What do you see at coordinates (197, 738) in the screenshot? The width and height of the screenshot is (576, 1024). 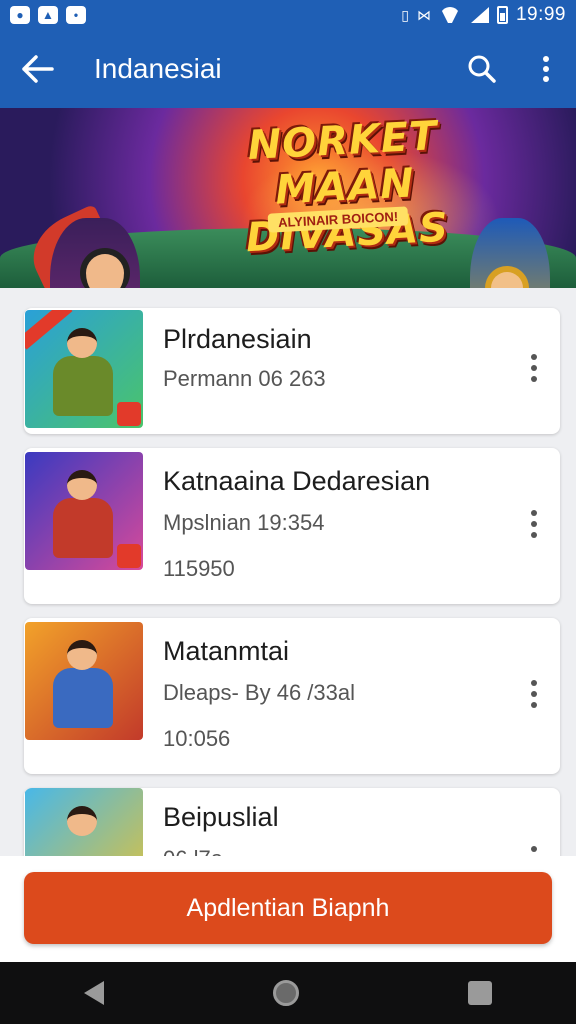 I see `item-detail: 10:056` at bounding box center [197, 738].